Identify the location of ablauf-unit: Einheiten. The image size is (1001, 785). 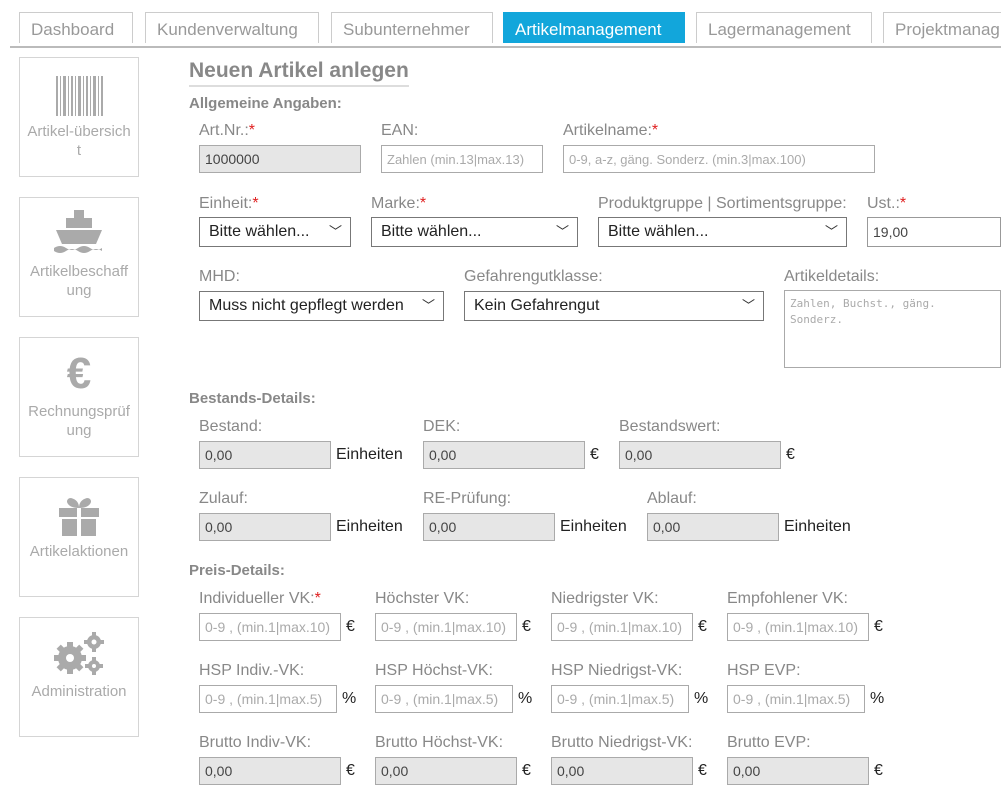
(817, 526).